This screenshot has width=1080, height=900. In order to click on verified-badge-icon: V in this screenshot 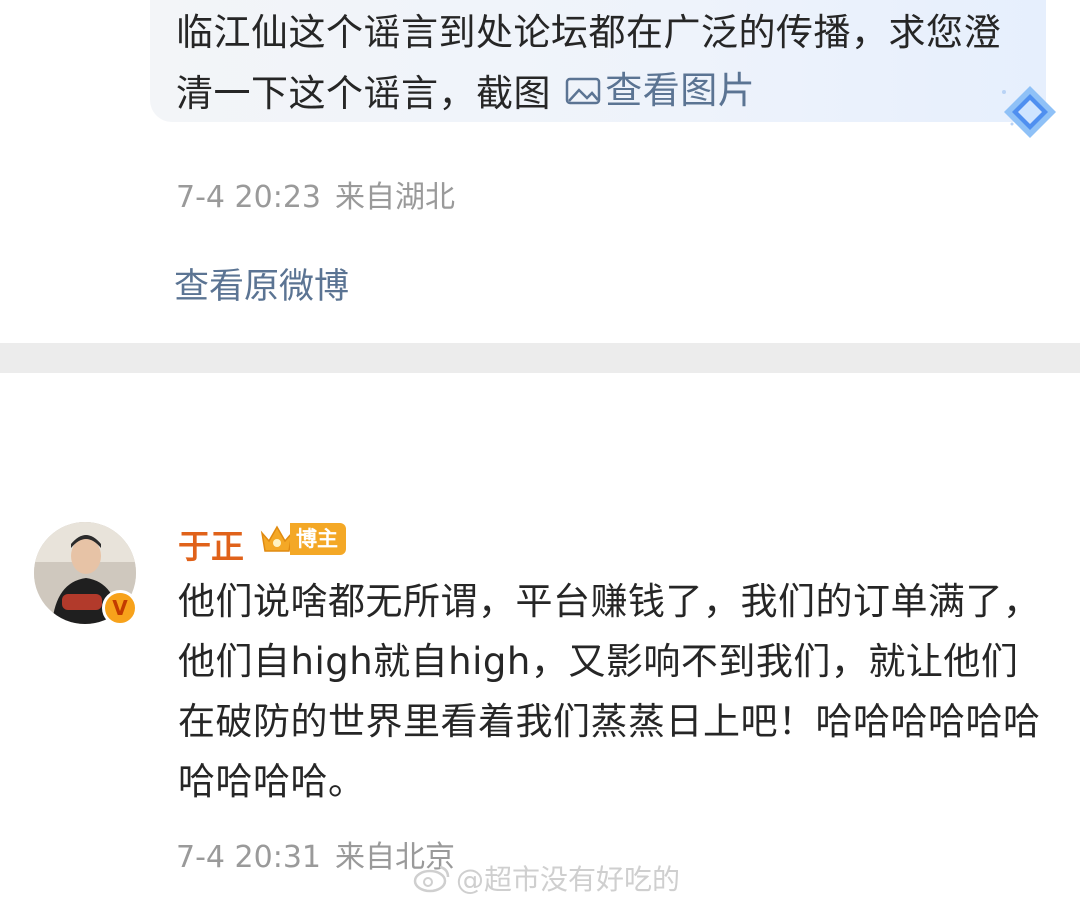, I will do `click(120, 608)`.